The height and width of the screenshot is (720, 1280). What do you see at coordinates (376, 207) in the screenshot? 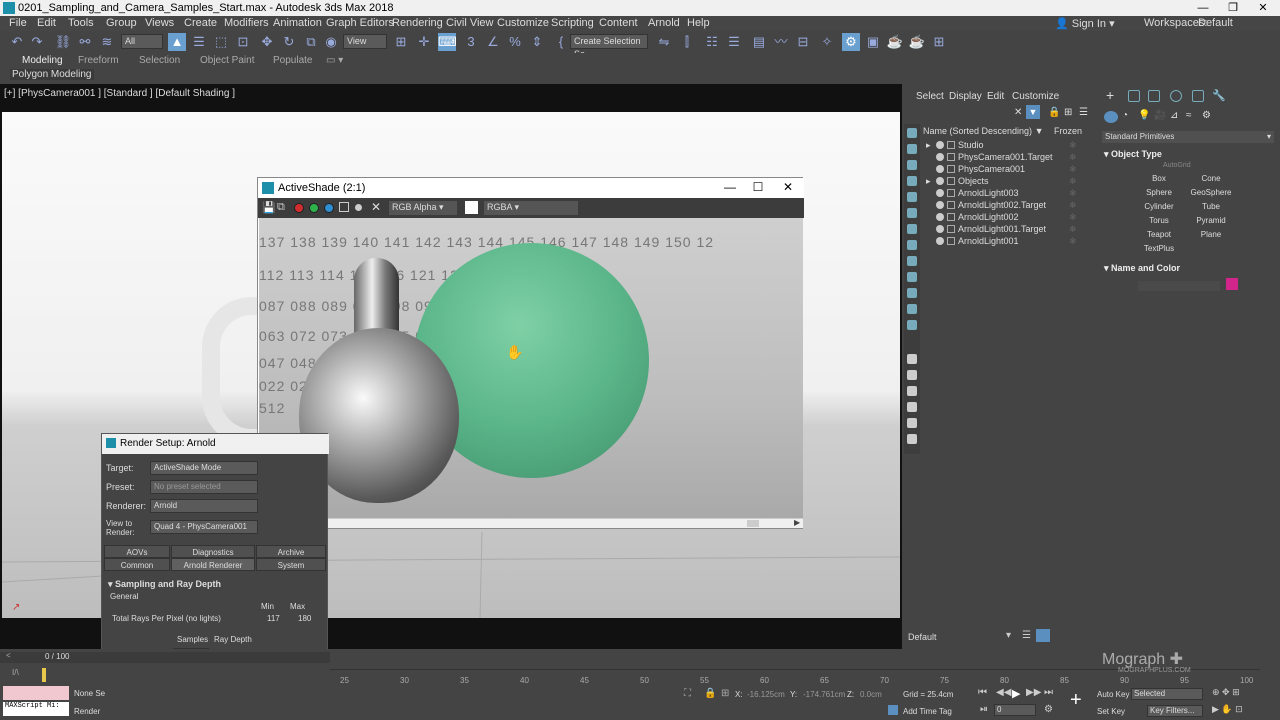
I see `clear-icon: ✕` at bounding box center [376, 207].